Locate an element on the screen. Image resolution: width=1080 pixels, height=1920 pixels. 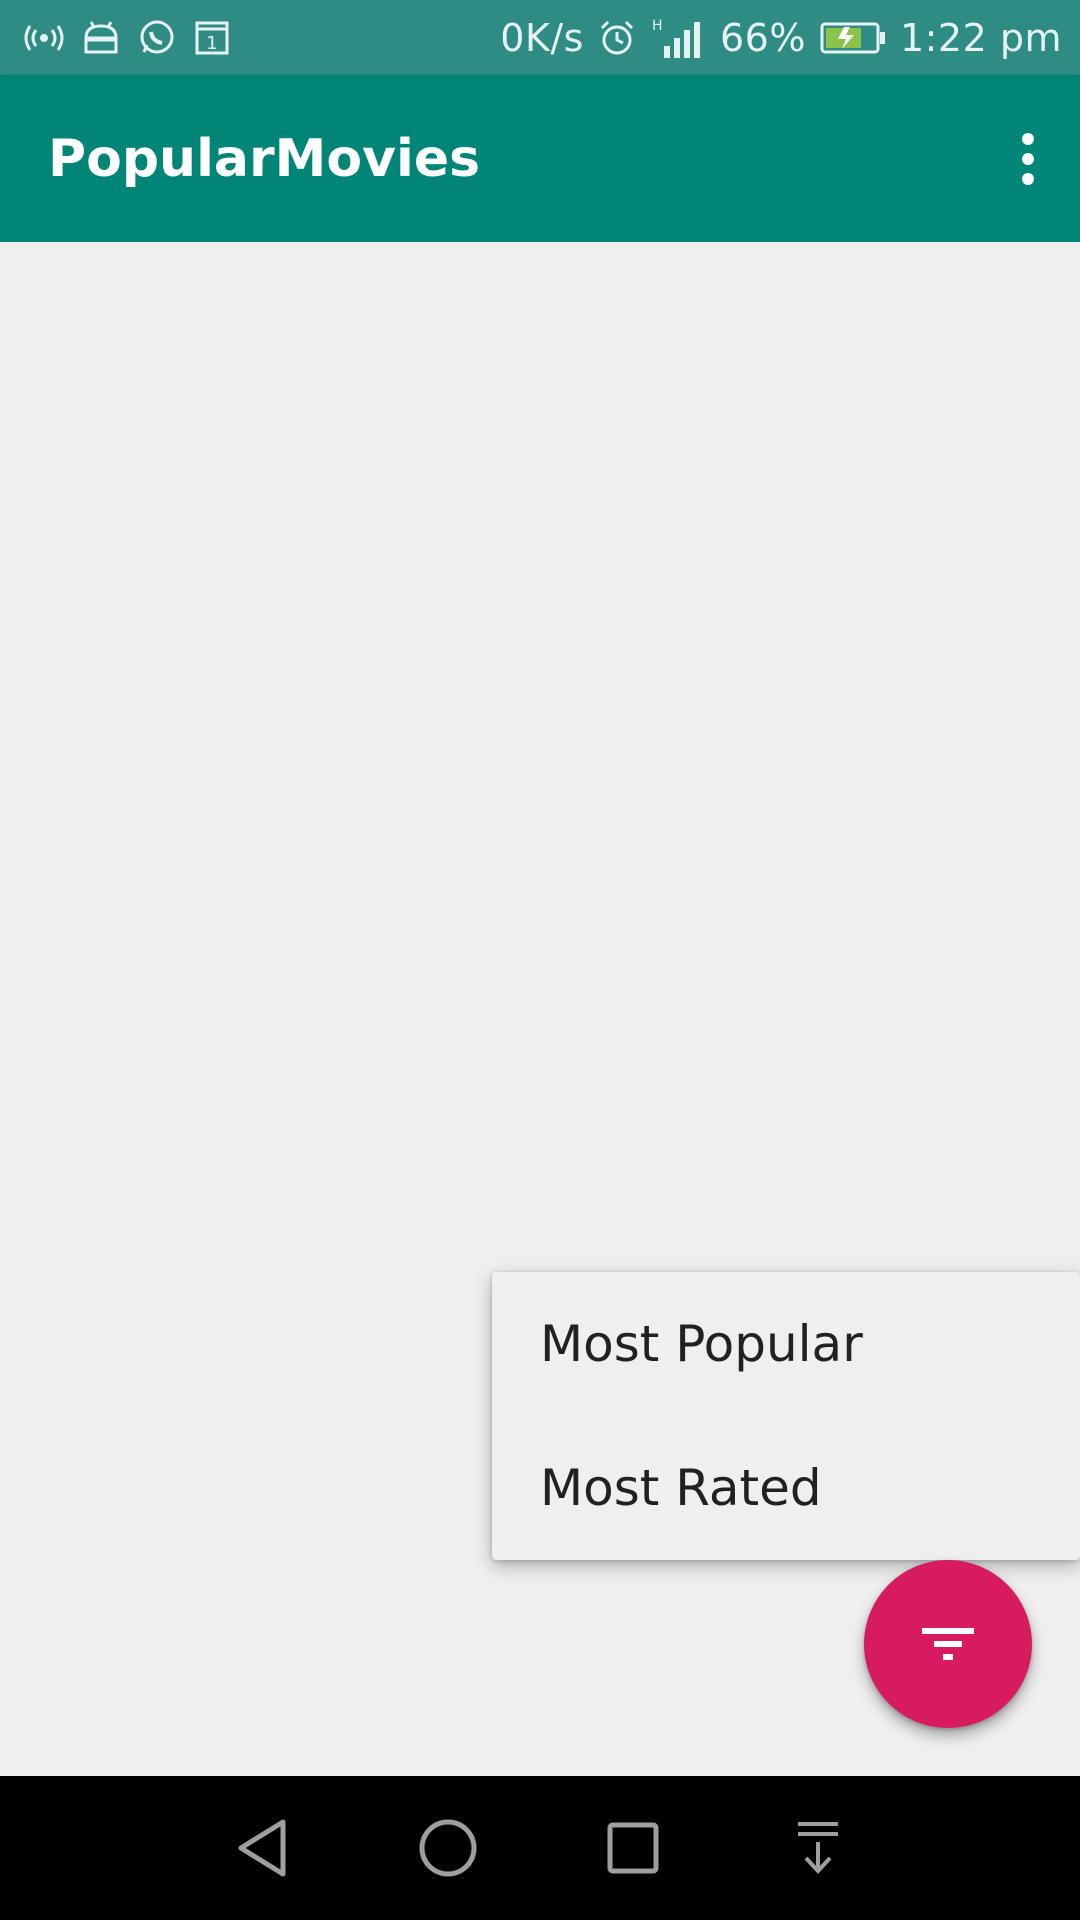
navigation-bar is located at coordinates (540, 1848).